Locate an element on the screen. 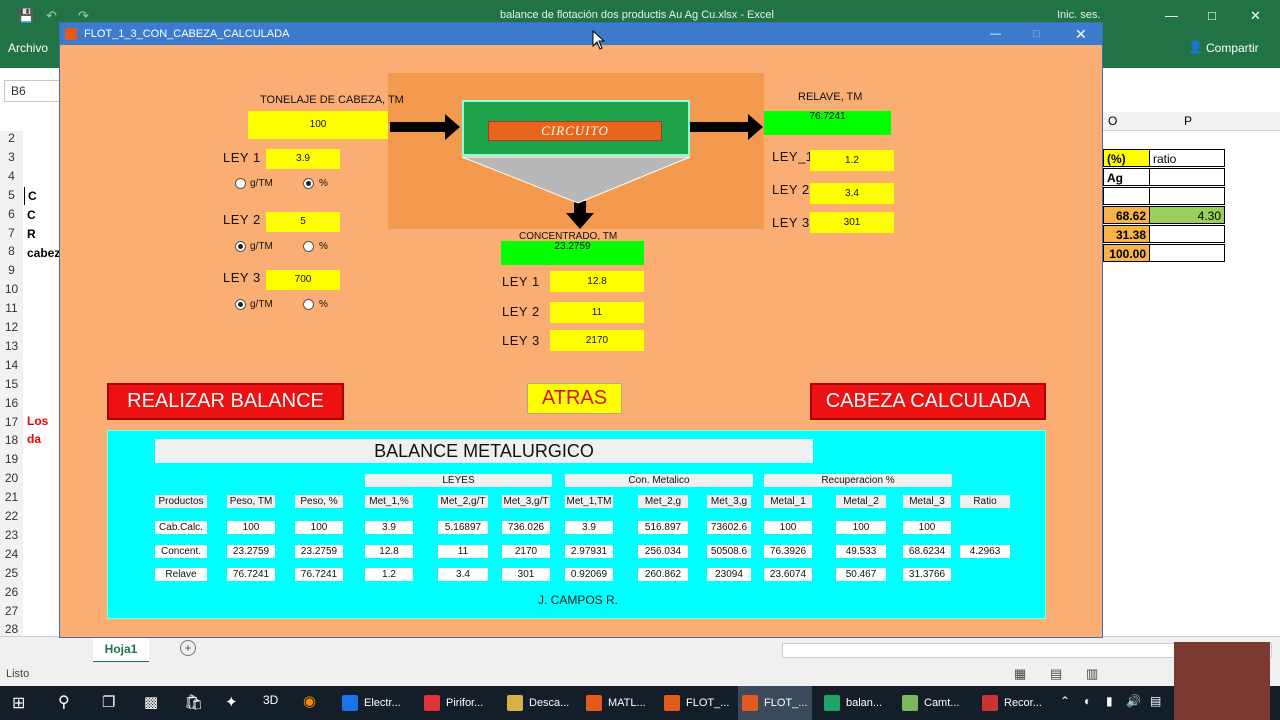 Image resolution: width=1280 pixels, height=720 pixels. row-header: 26 is located at coordinates (11, 594).